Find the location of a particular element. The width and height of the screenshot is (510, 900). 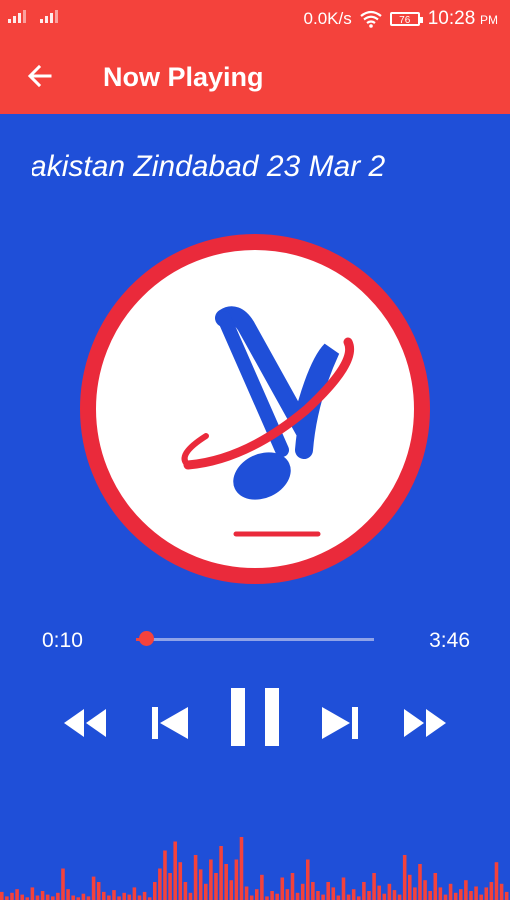

rewind-button is located at coordinates (85, 723).